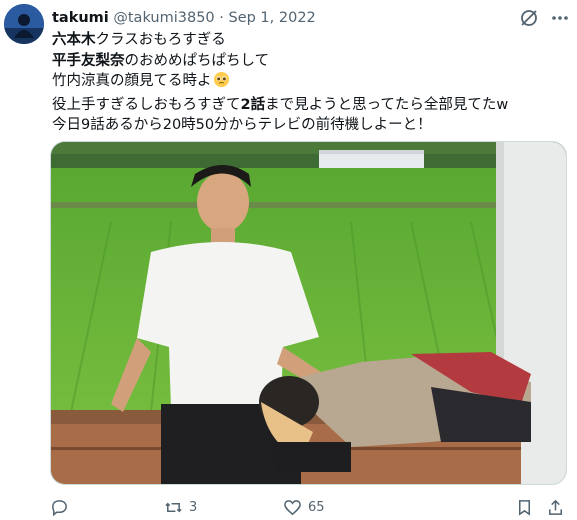 This screenshot has width=577, height=520. Describe the element at coordinates (193, 507) in the screenshot. I see `retweet-count: 3` at that location.